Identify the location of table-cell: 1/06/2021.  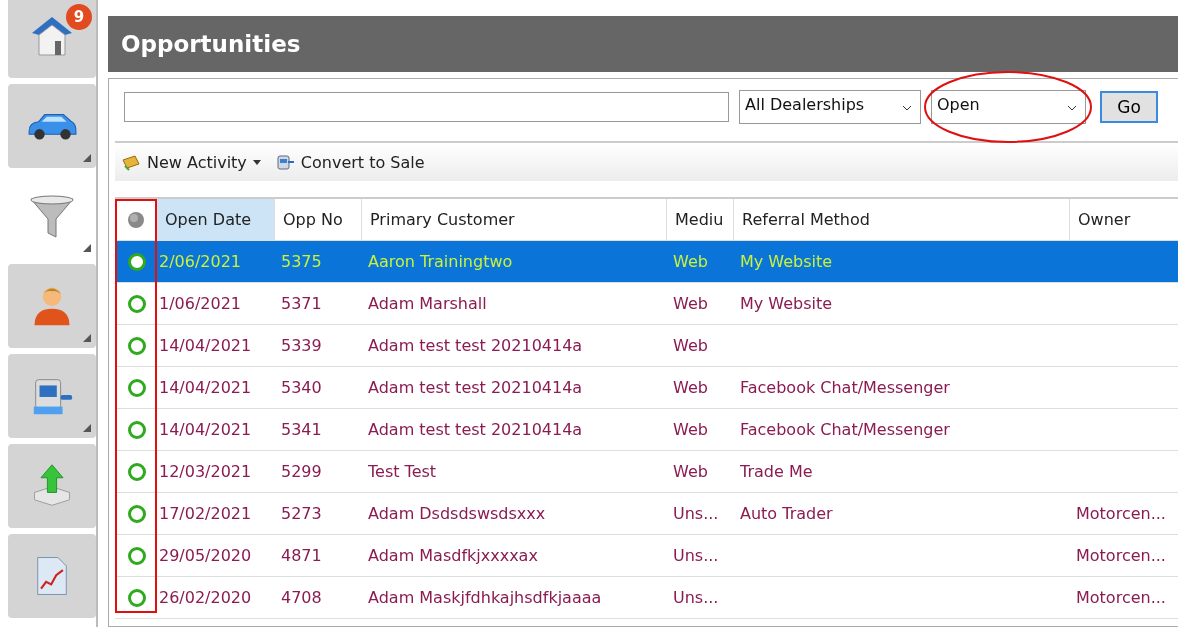
(200, 303).